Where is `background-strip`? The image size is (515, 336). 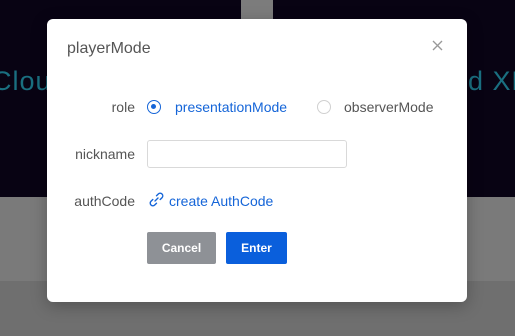 background-strip is located at coordinates (257, 10).